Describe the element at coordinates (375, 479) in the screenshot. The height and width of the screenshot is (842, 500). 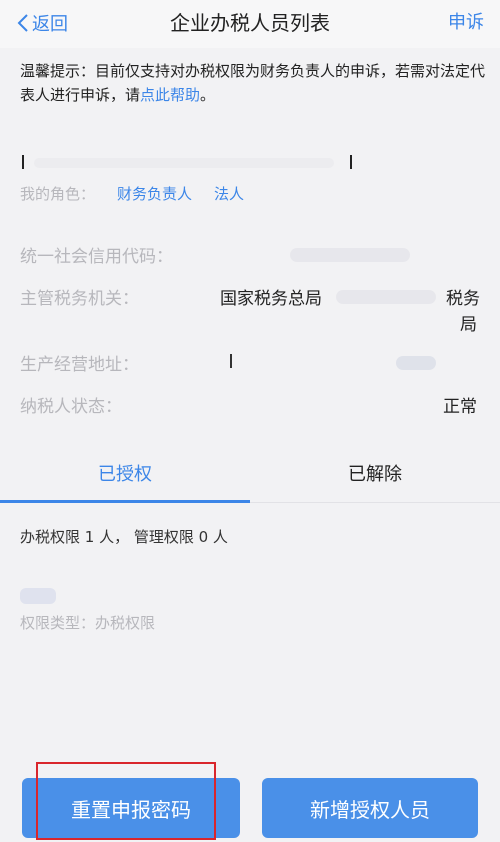
I see `tab-revoked: 已解除` at that location.